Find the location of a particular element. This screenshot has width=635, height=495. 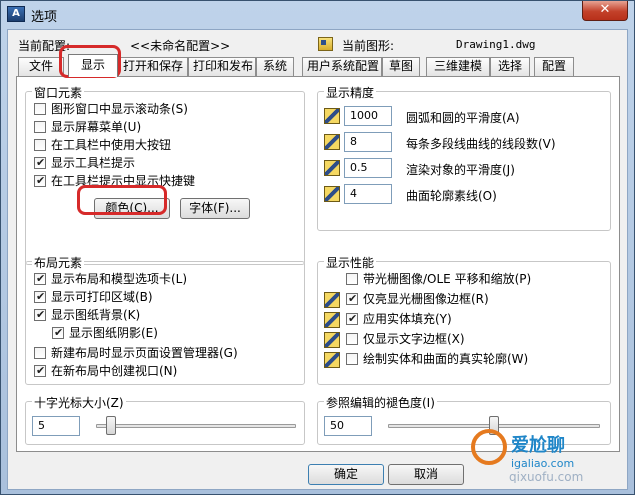

crosshair-size-group: 十字光标大小(Z) 5 is located at coordinates (165, 419).